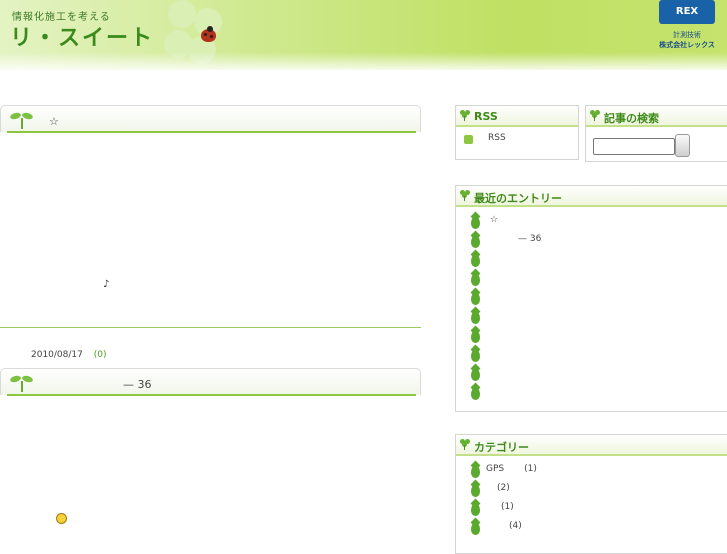  I want to click on post-title-link: ☆, so click(54, 121).